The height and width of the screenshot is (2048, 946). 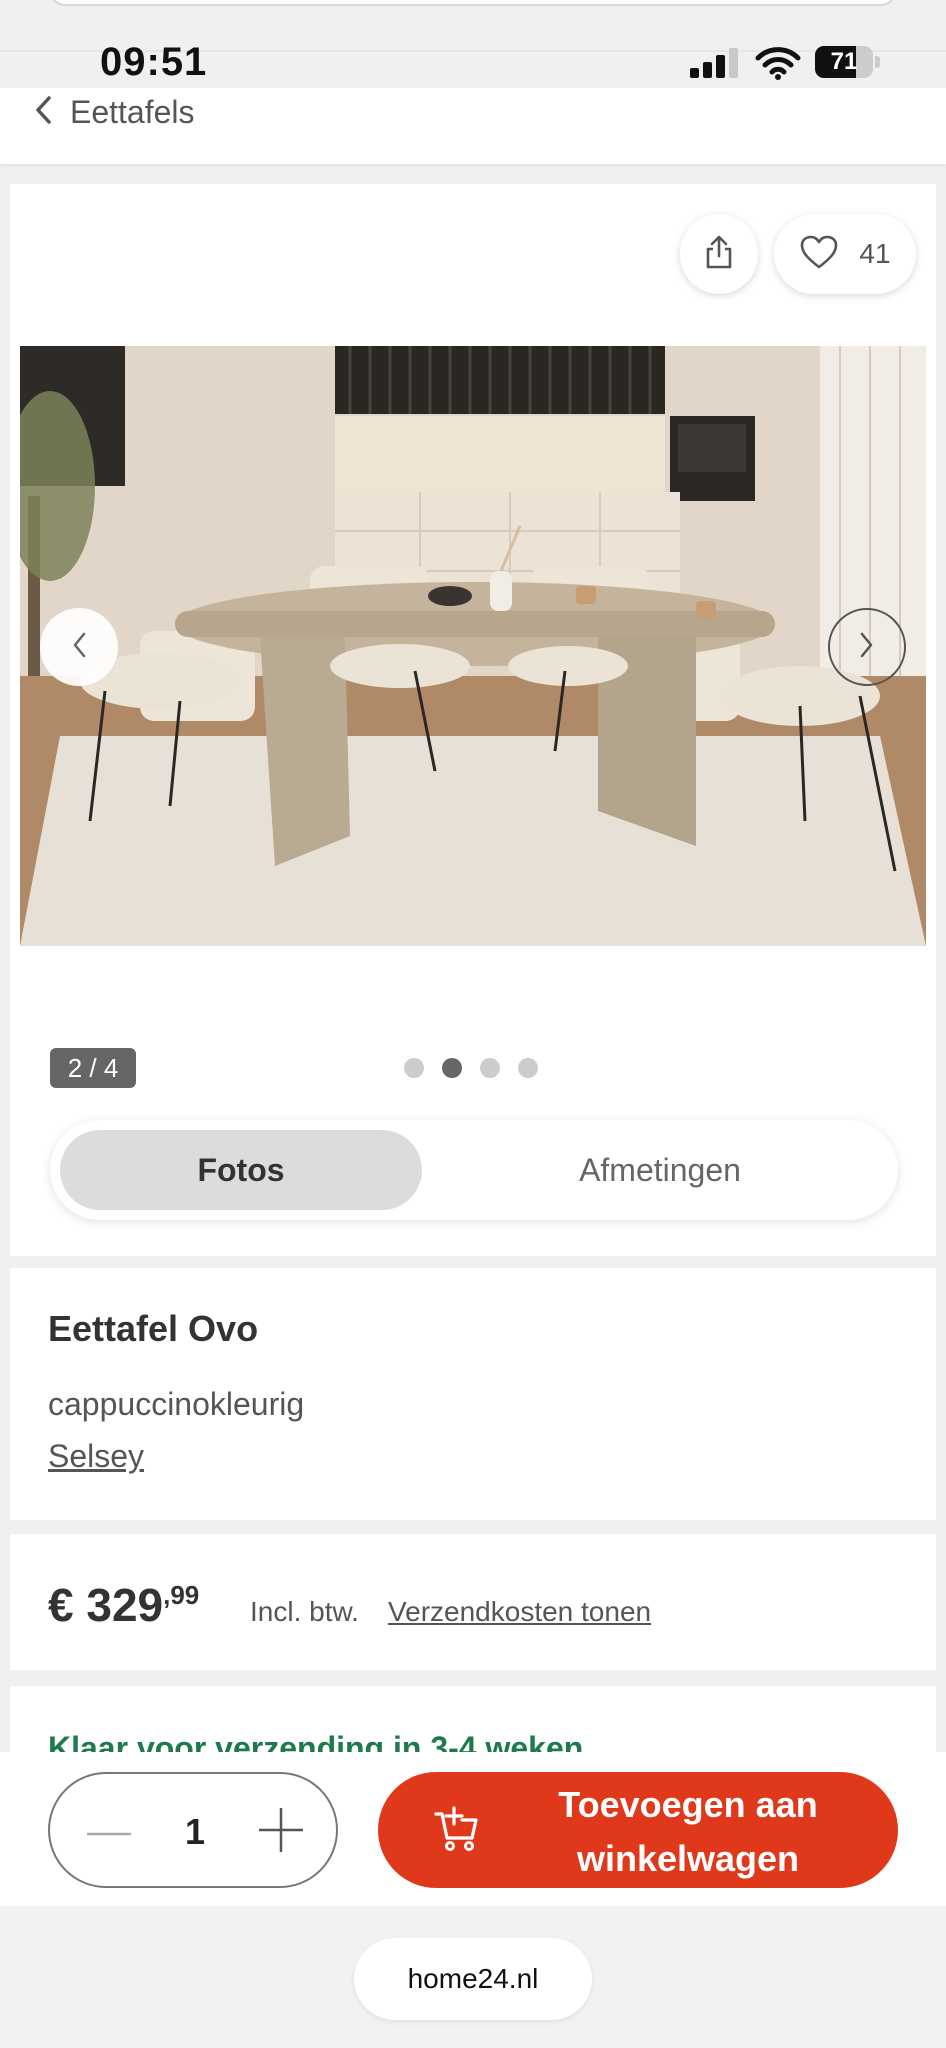 What do you see at coordinates (181, 1595) in the screenshot?
I see `price-cents: ,99` at bounding box center [181, 1595].